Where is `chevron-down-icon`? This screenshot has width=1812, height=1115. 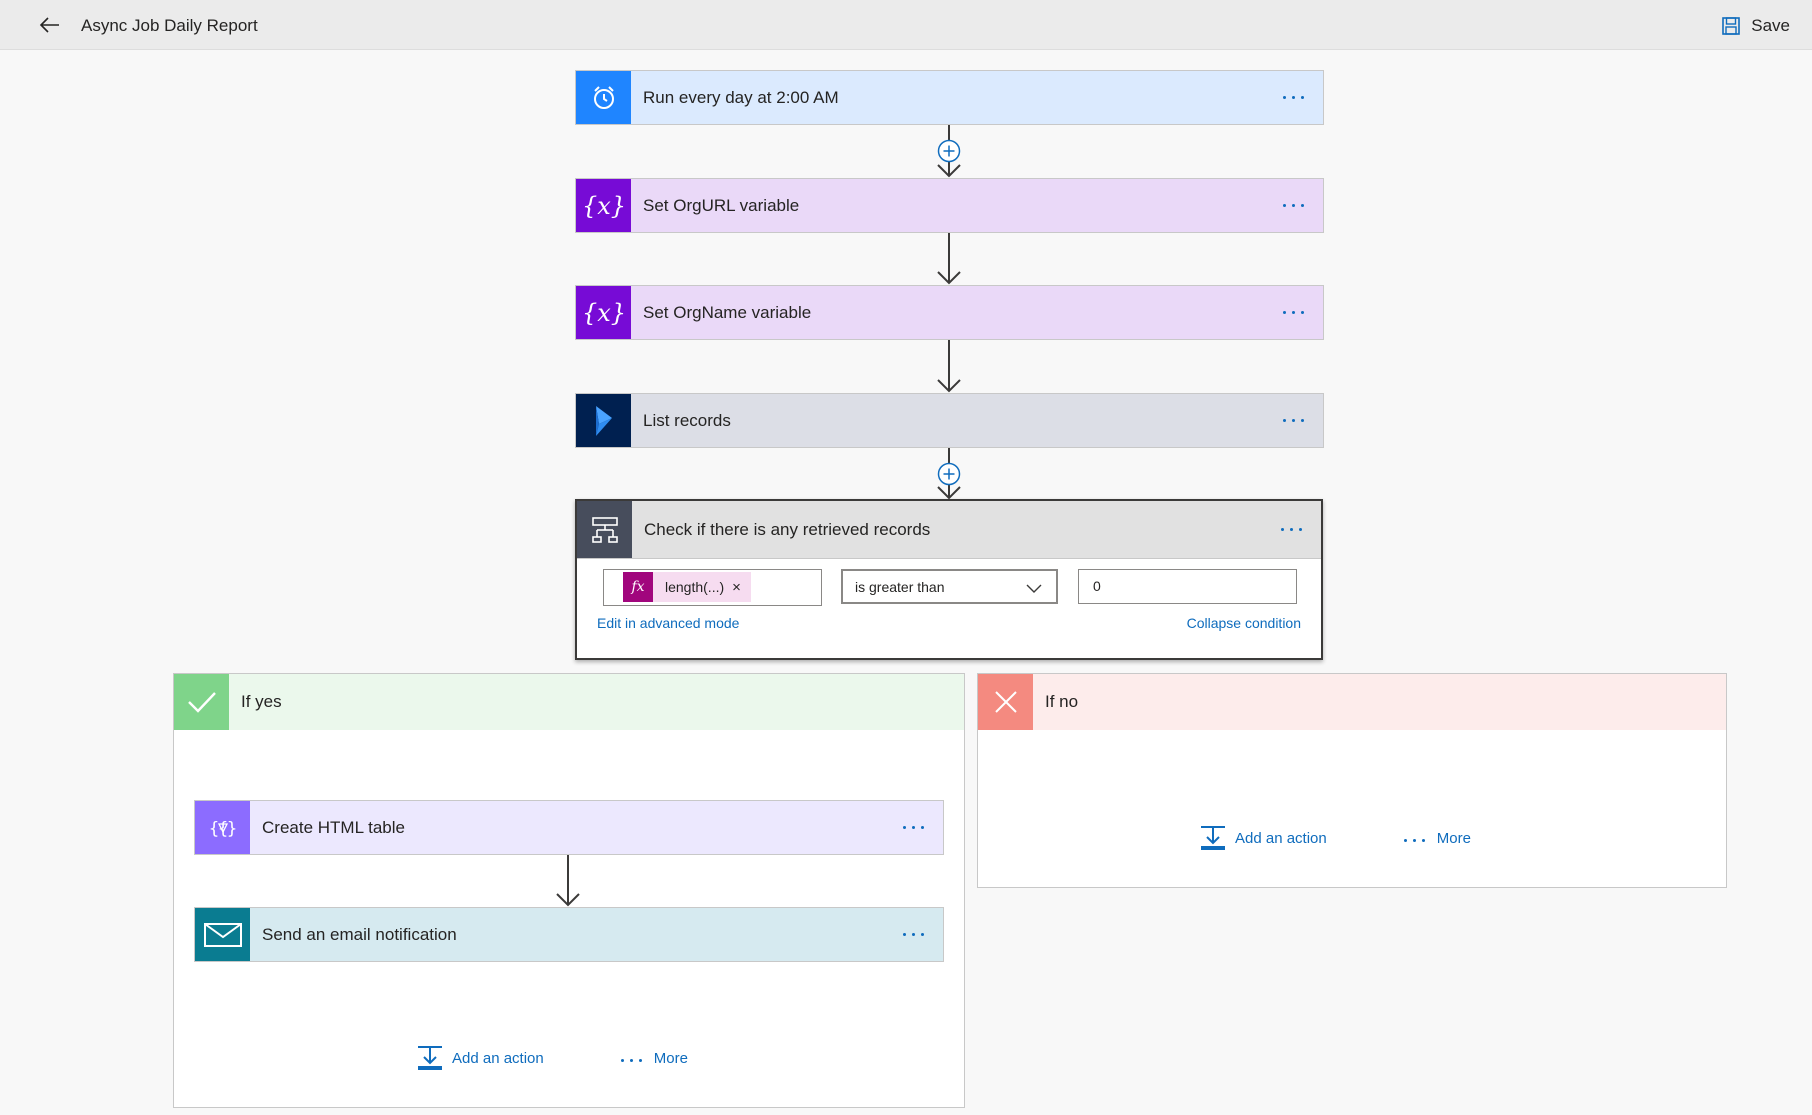 chevron-down-icon is located at coordinates (1034, 588).